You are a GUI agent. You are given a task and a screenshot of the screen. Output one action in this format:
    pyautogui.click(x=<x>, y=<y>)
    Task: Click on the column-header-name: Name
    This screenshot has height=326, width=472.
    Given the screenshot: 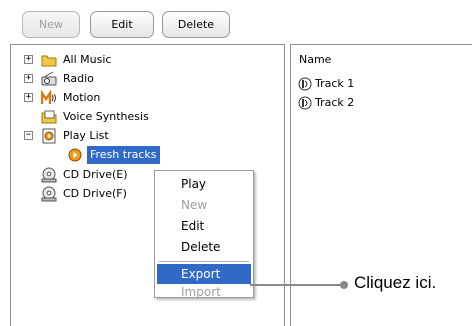 What is the action you would take?
    pyautogui.click(x=381, y=55)
    